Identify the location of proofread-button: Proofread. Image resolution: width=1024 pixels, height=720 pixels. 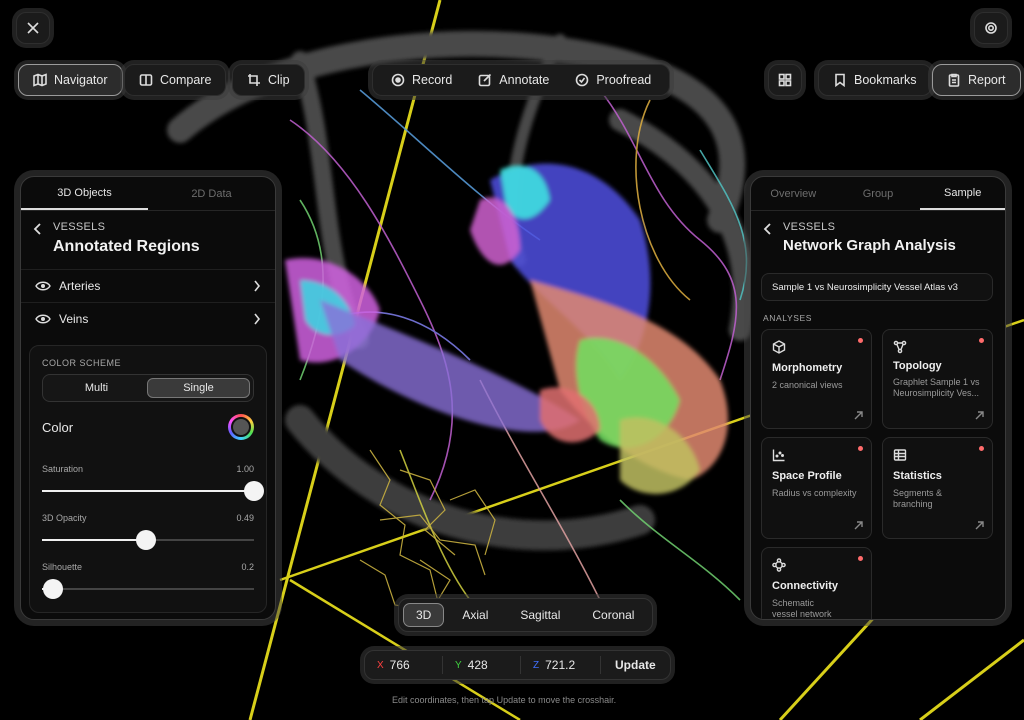
(613, 80).